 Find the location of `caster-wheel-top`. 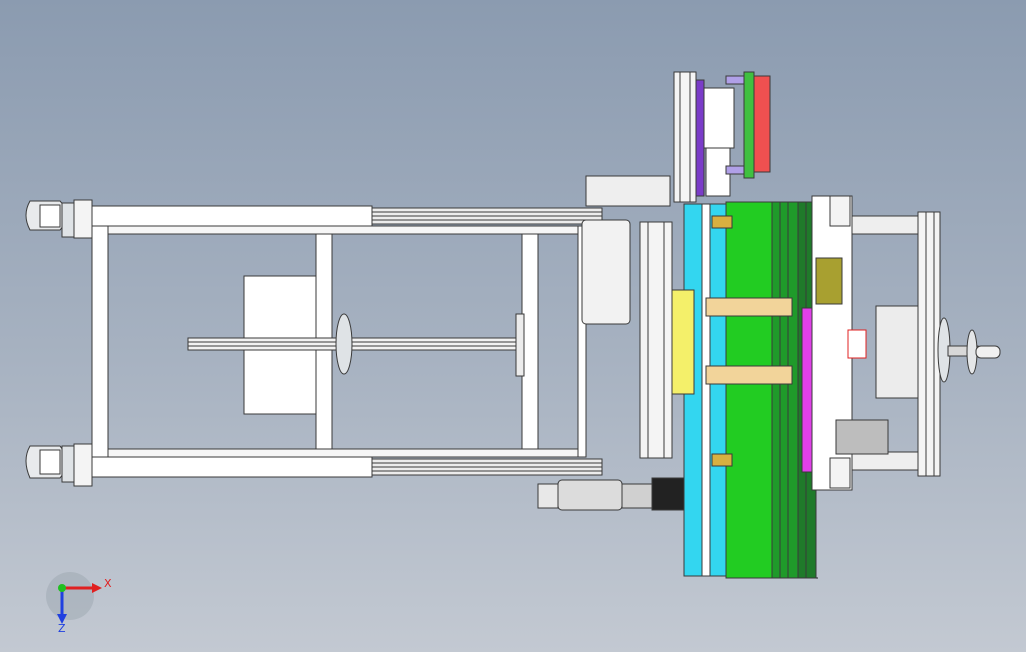

caster-wheel-top is located at coordinates (59, 219).